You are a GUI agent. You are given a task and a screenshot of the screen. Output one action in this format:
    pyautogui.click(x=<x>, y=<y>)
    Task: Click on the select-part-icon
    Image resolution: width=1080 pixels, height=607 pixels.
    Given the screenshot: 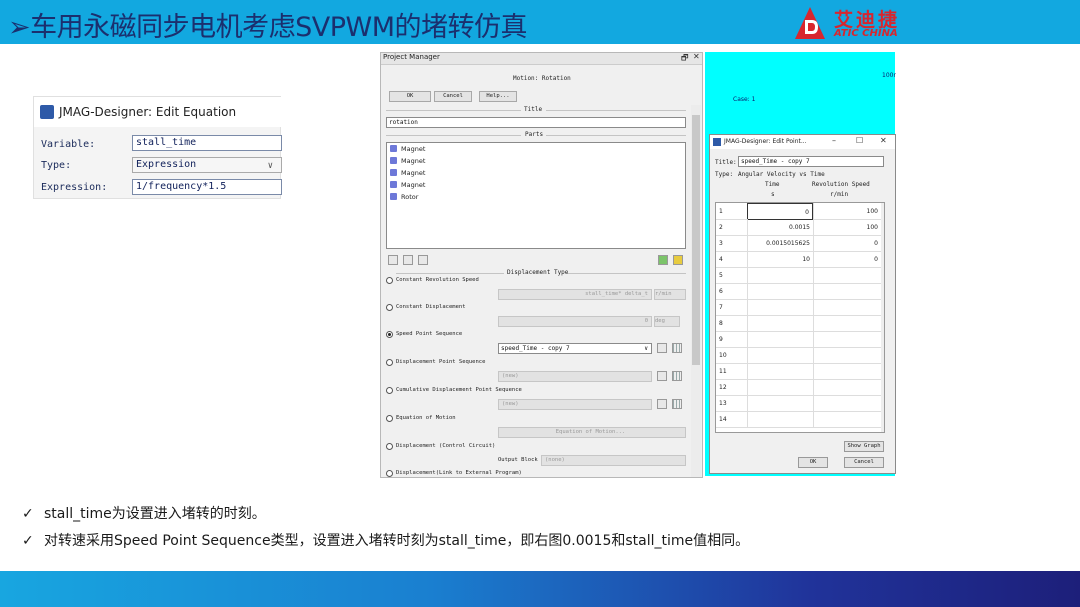 What is the action you would take?
    pyautogui.click(x=423, y=260)
    